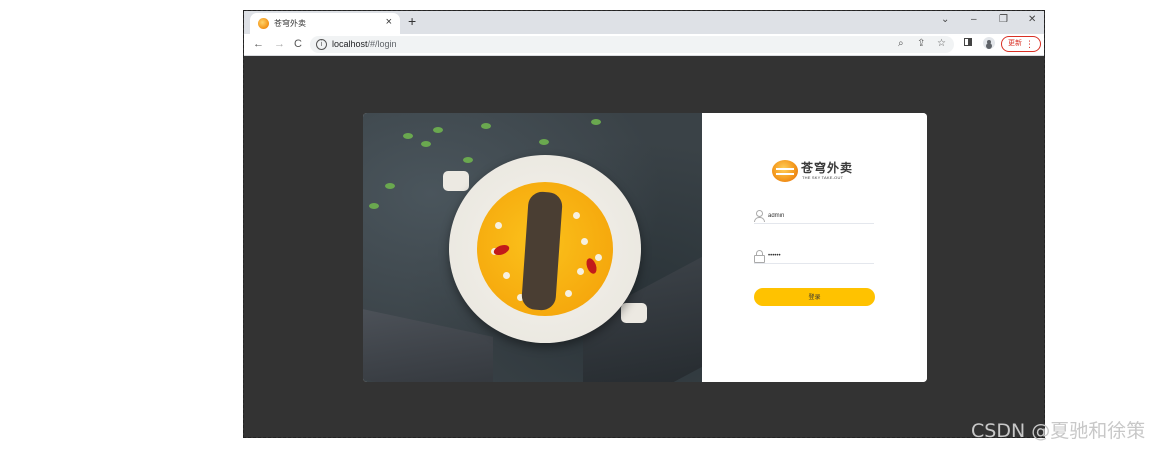 This screenshot has height=449, width=1174. What do you see at coordinates (412, 21) in the screenshot?
I see `new-tab-button: +` at bounding box center [412, 21].